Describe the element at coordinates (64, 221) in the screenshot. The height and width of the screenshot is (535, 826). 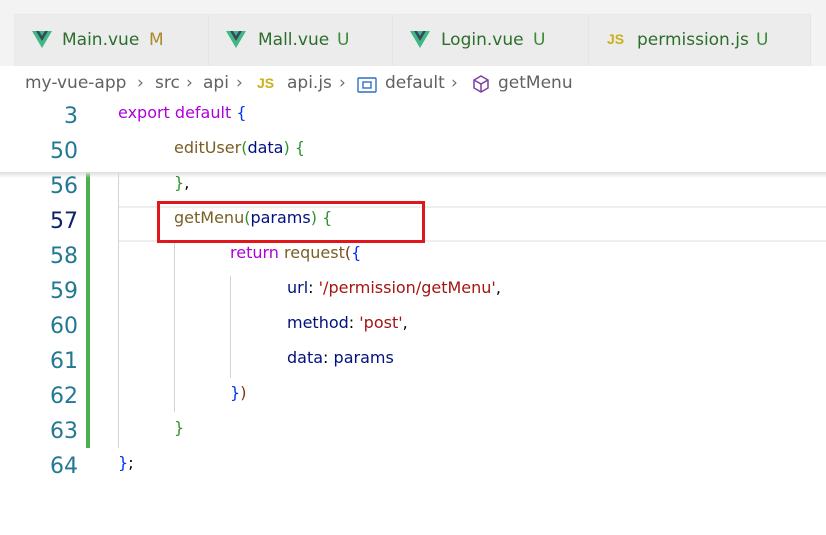
I see `line-number: 57` at that location.